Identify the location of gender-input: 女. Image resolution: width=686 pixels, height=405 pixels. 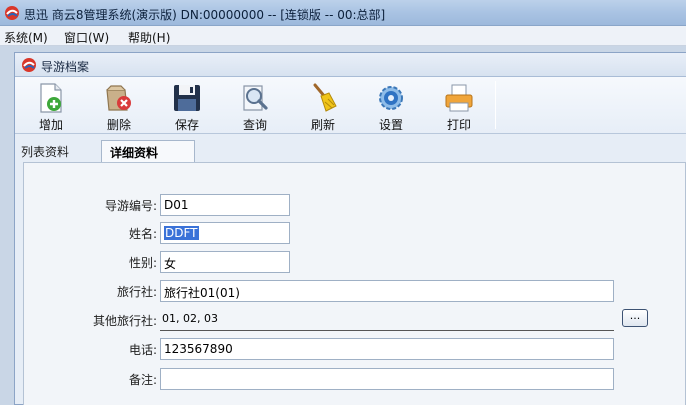
(225, 262).